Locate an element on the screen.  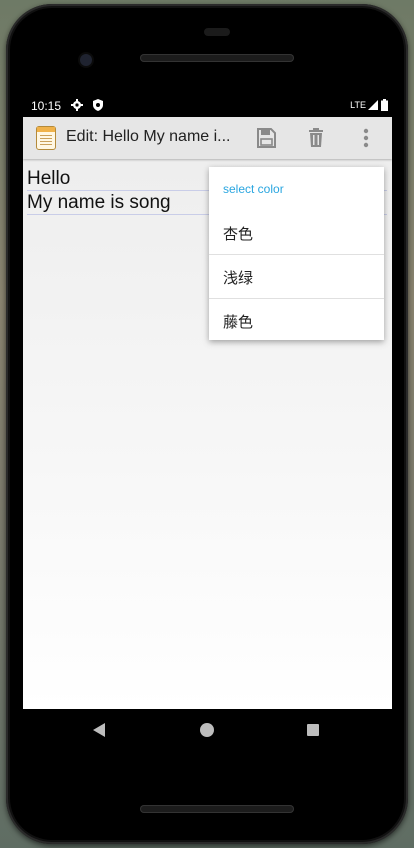
color-option-label: 藤色 is located at coordinates (238, 322).